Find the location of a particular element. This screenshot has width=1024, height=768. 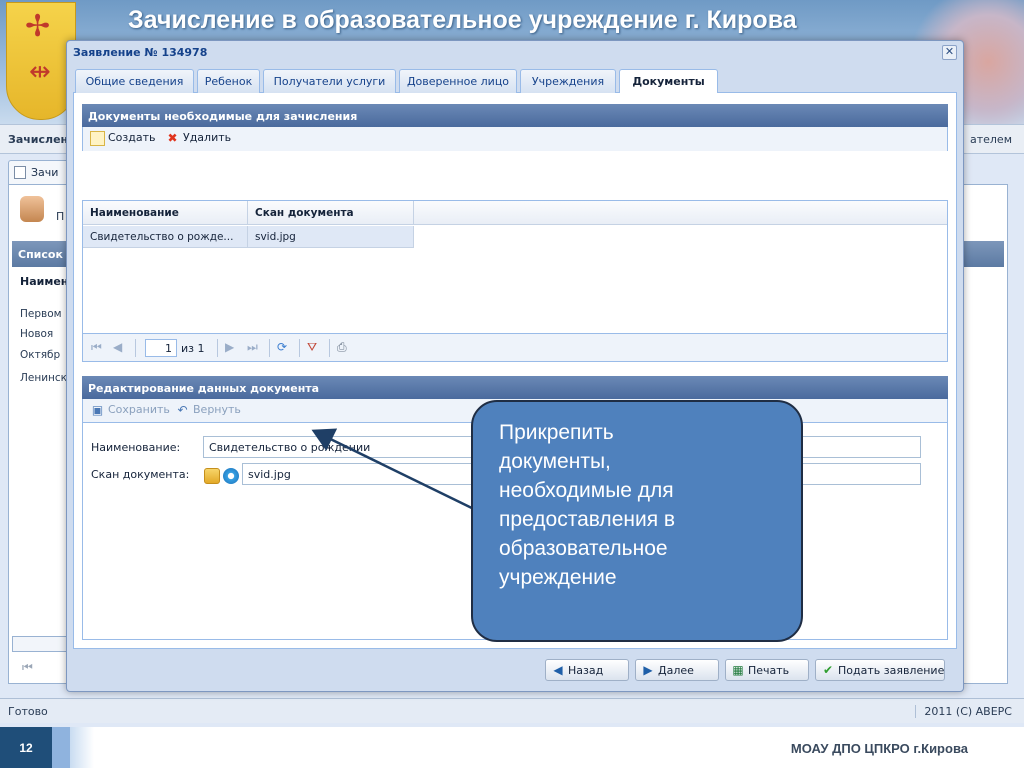

back-label: Назад is located at coordinates (586, 670).